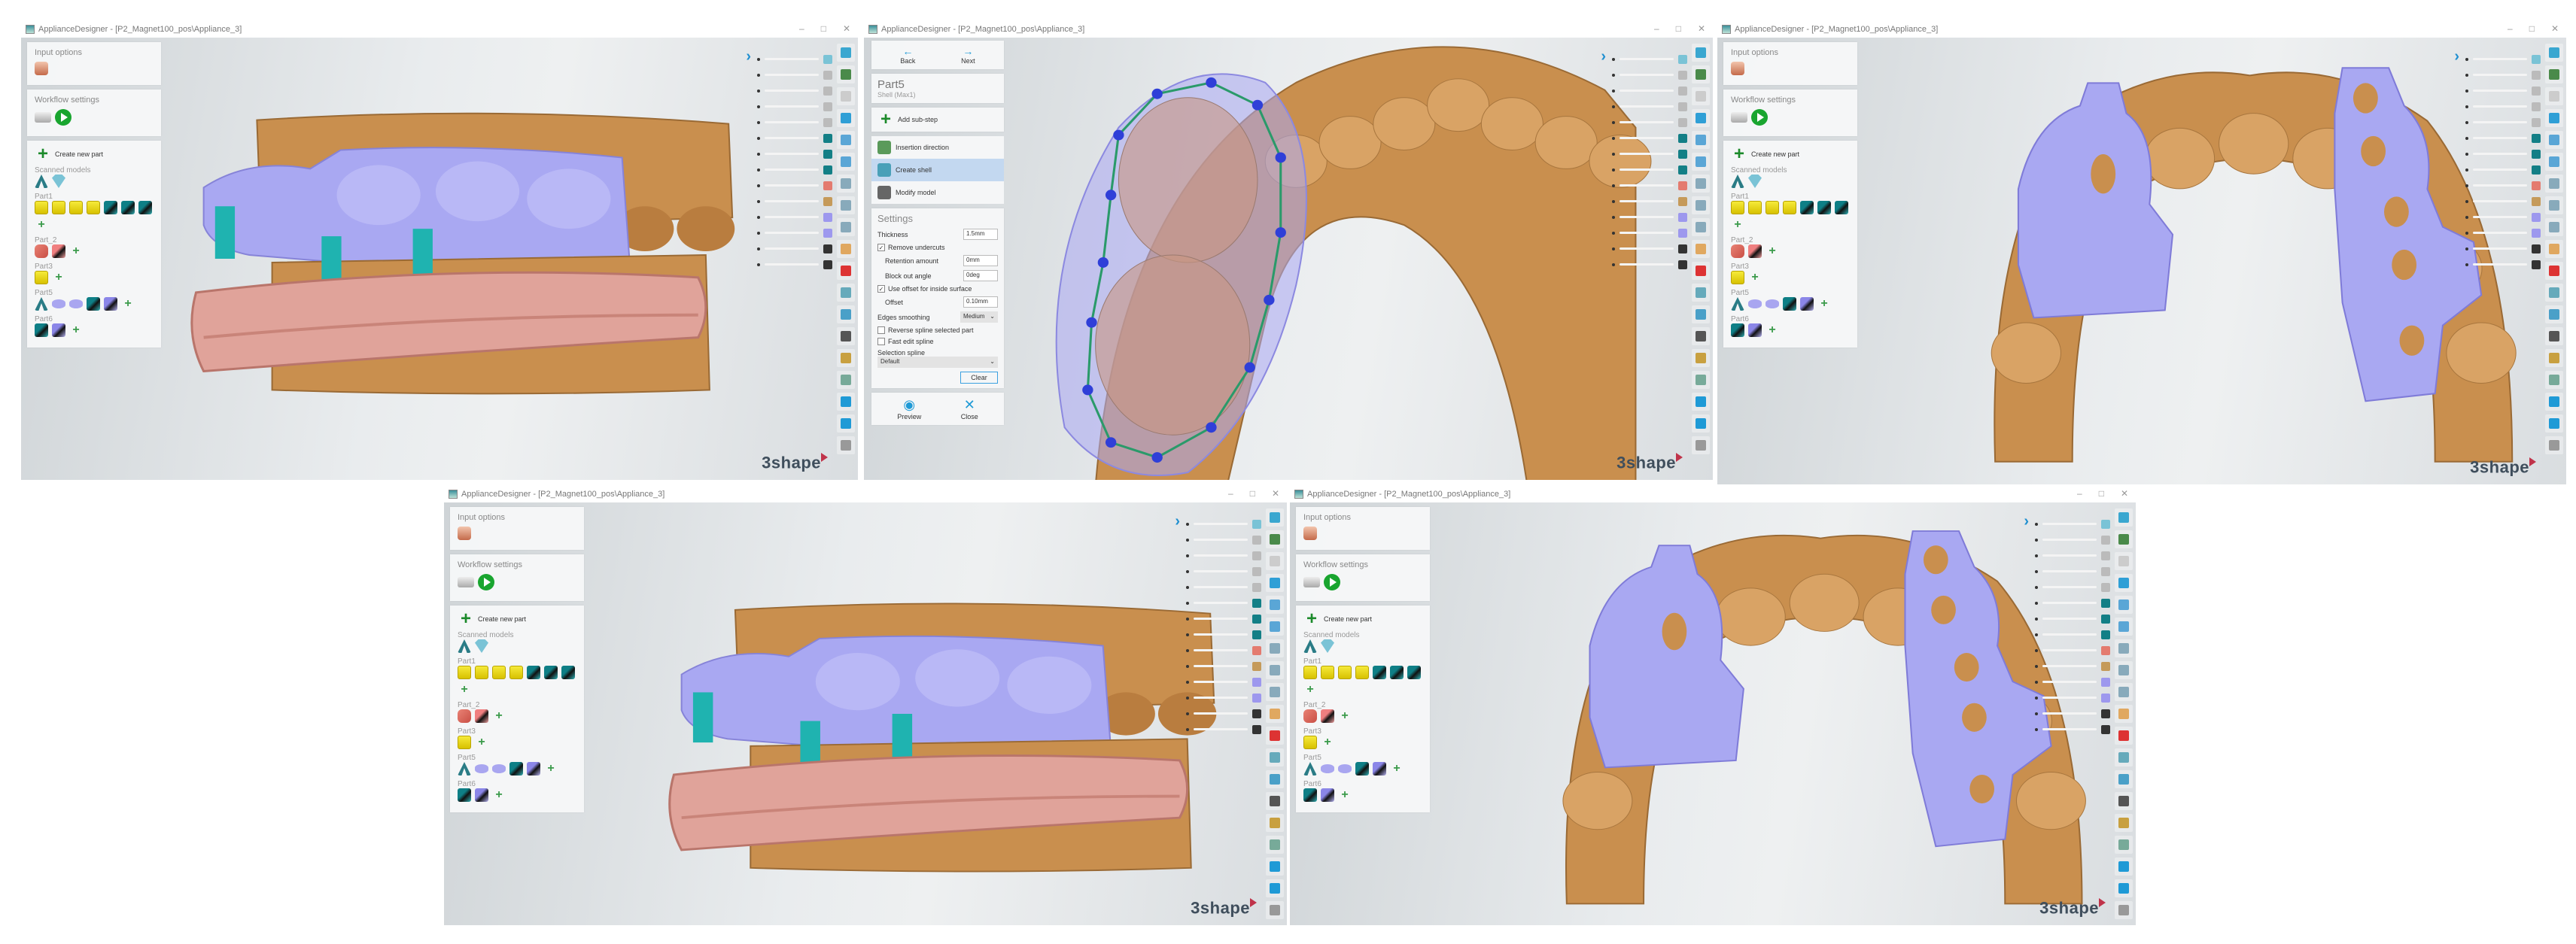  What do you see at coordinates (846, 74) in the screenshot?
I see `views-button` at bounding box center [846, 74].